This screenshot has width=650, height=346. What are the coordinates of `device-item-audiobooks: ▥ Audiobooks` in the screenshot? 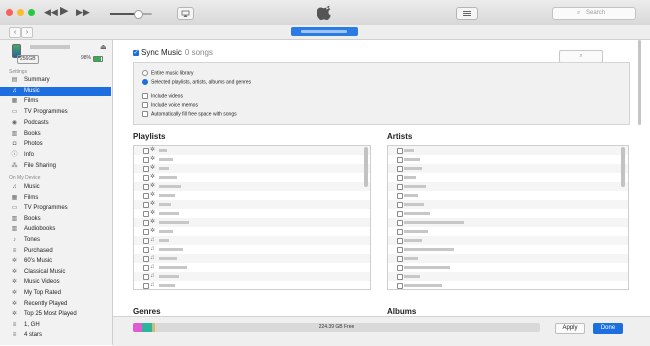 It's located at (55, 229).